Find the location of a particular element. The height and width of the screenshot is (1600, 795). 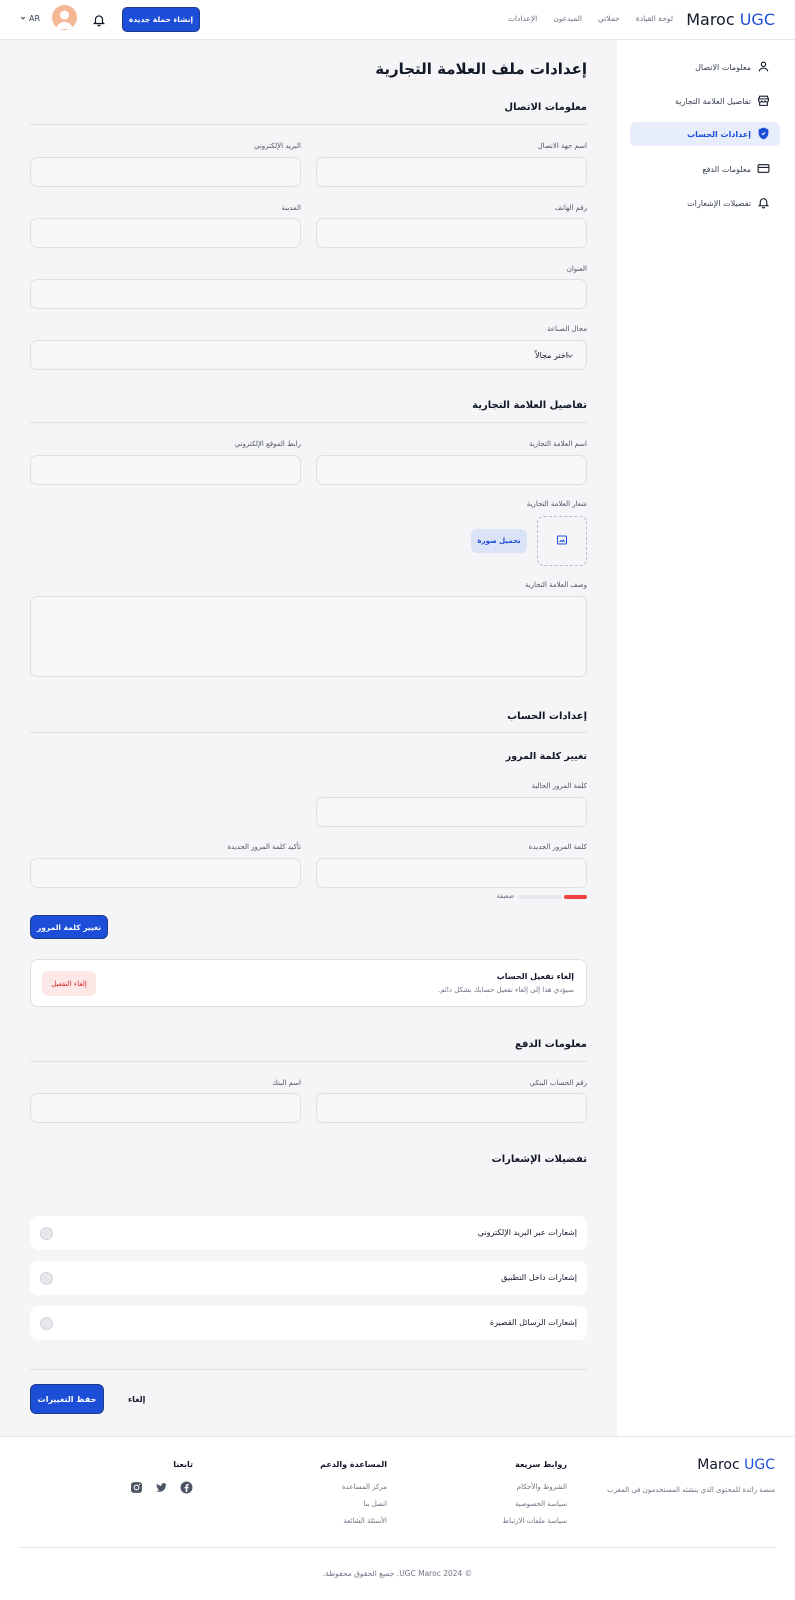

password-strength-fill is located at coordinates (575, 897).